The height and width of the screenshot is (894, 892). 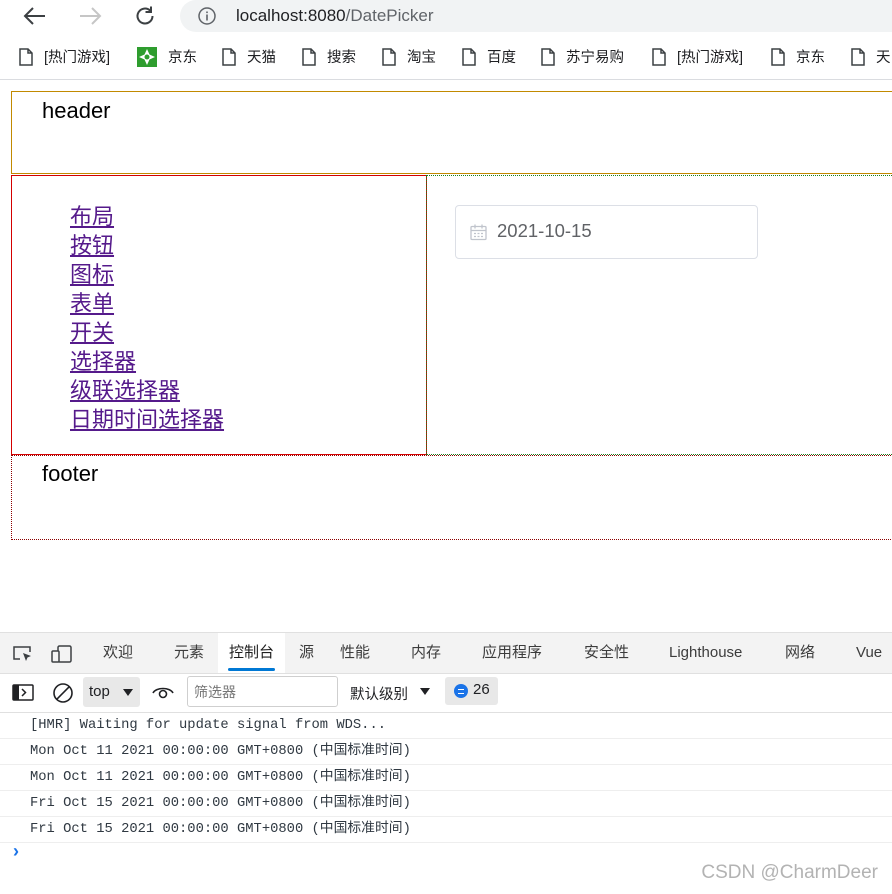 I want to click on clear-console-icon, so click(x=63, y=693).